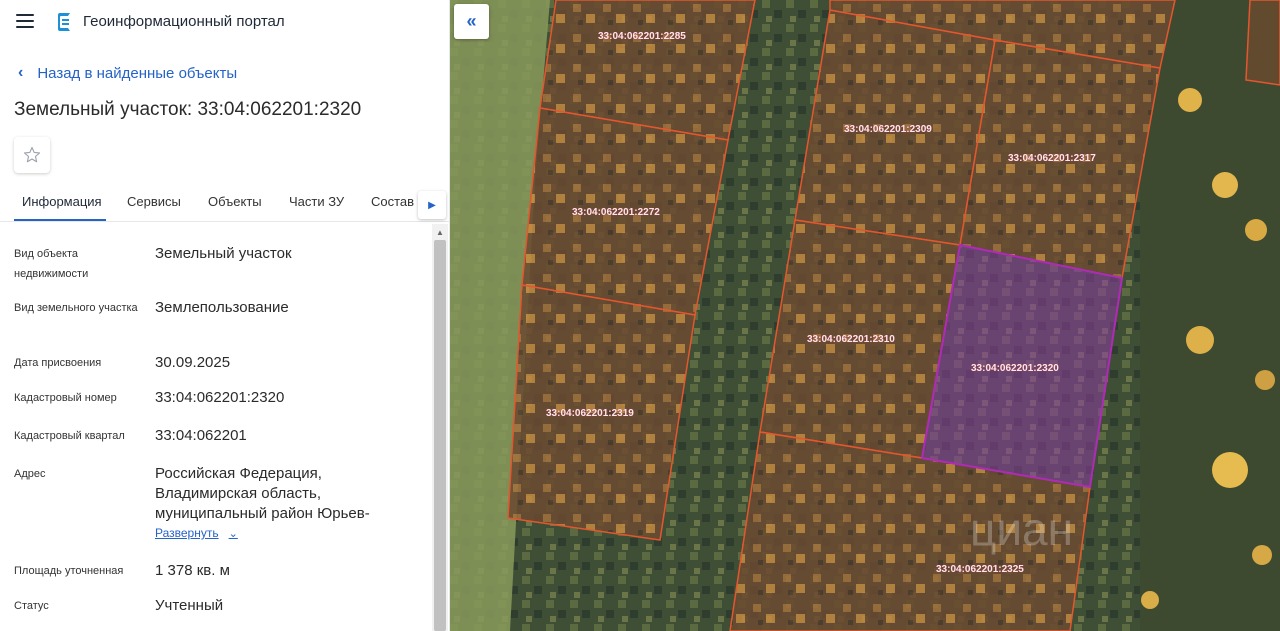 This screenshot has width=1280, height=631. I want to click on status-value: Учтенный, so click(189, 605).